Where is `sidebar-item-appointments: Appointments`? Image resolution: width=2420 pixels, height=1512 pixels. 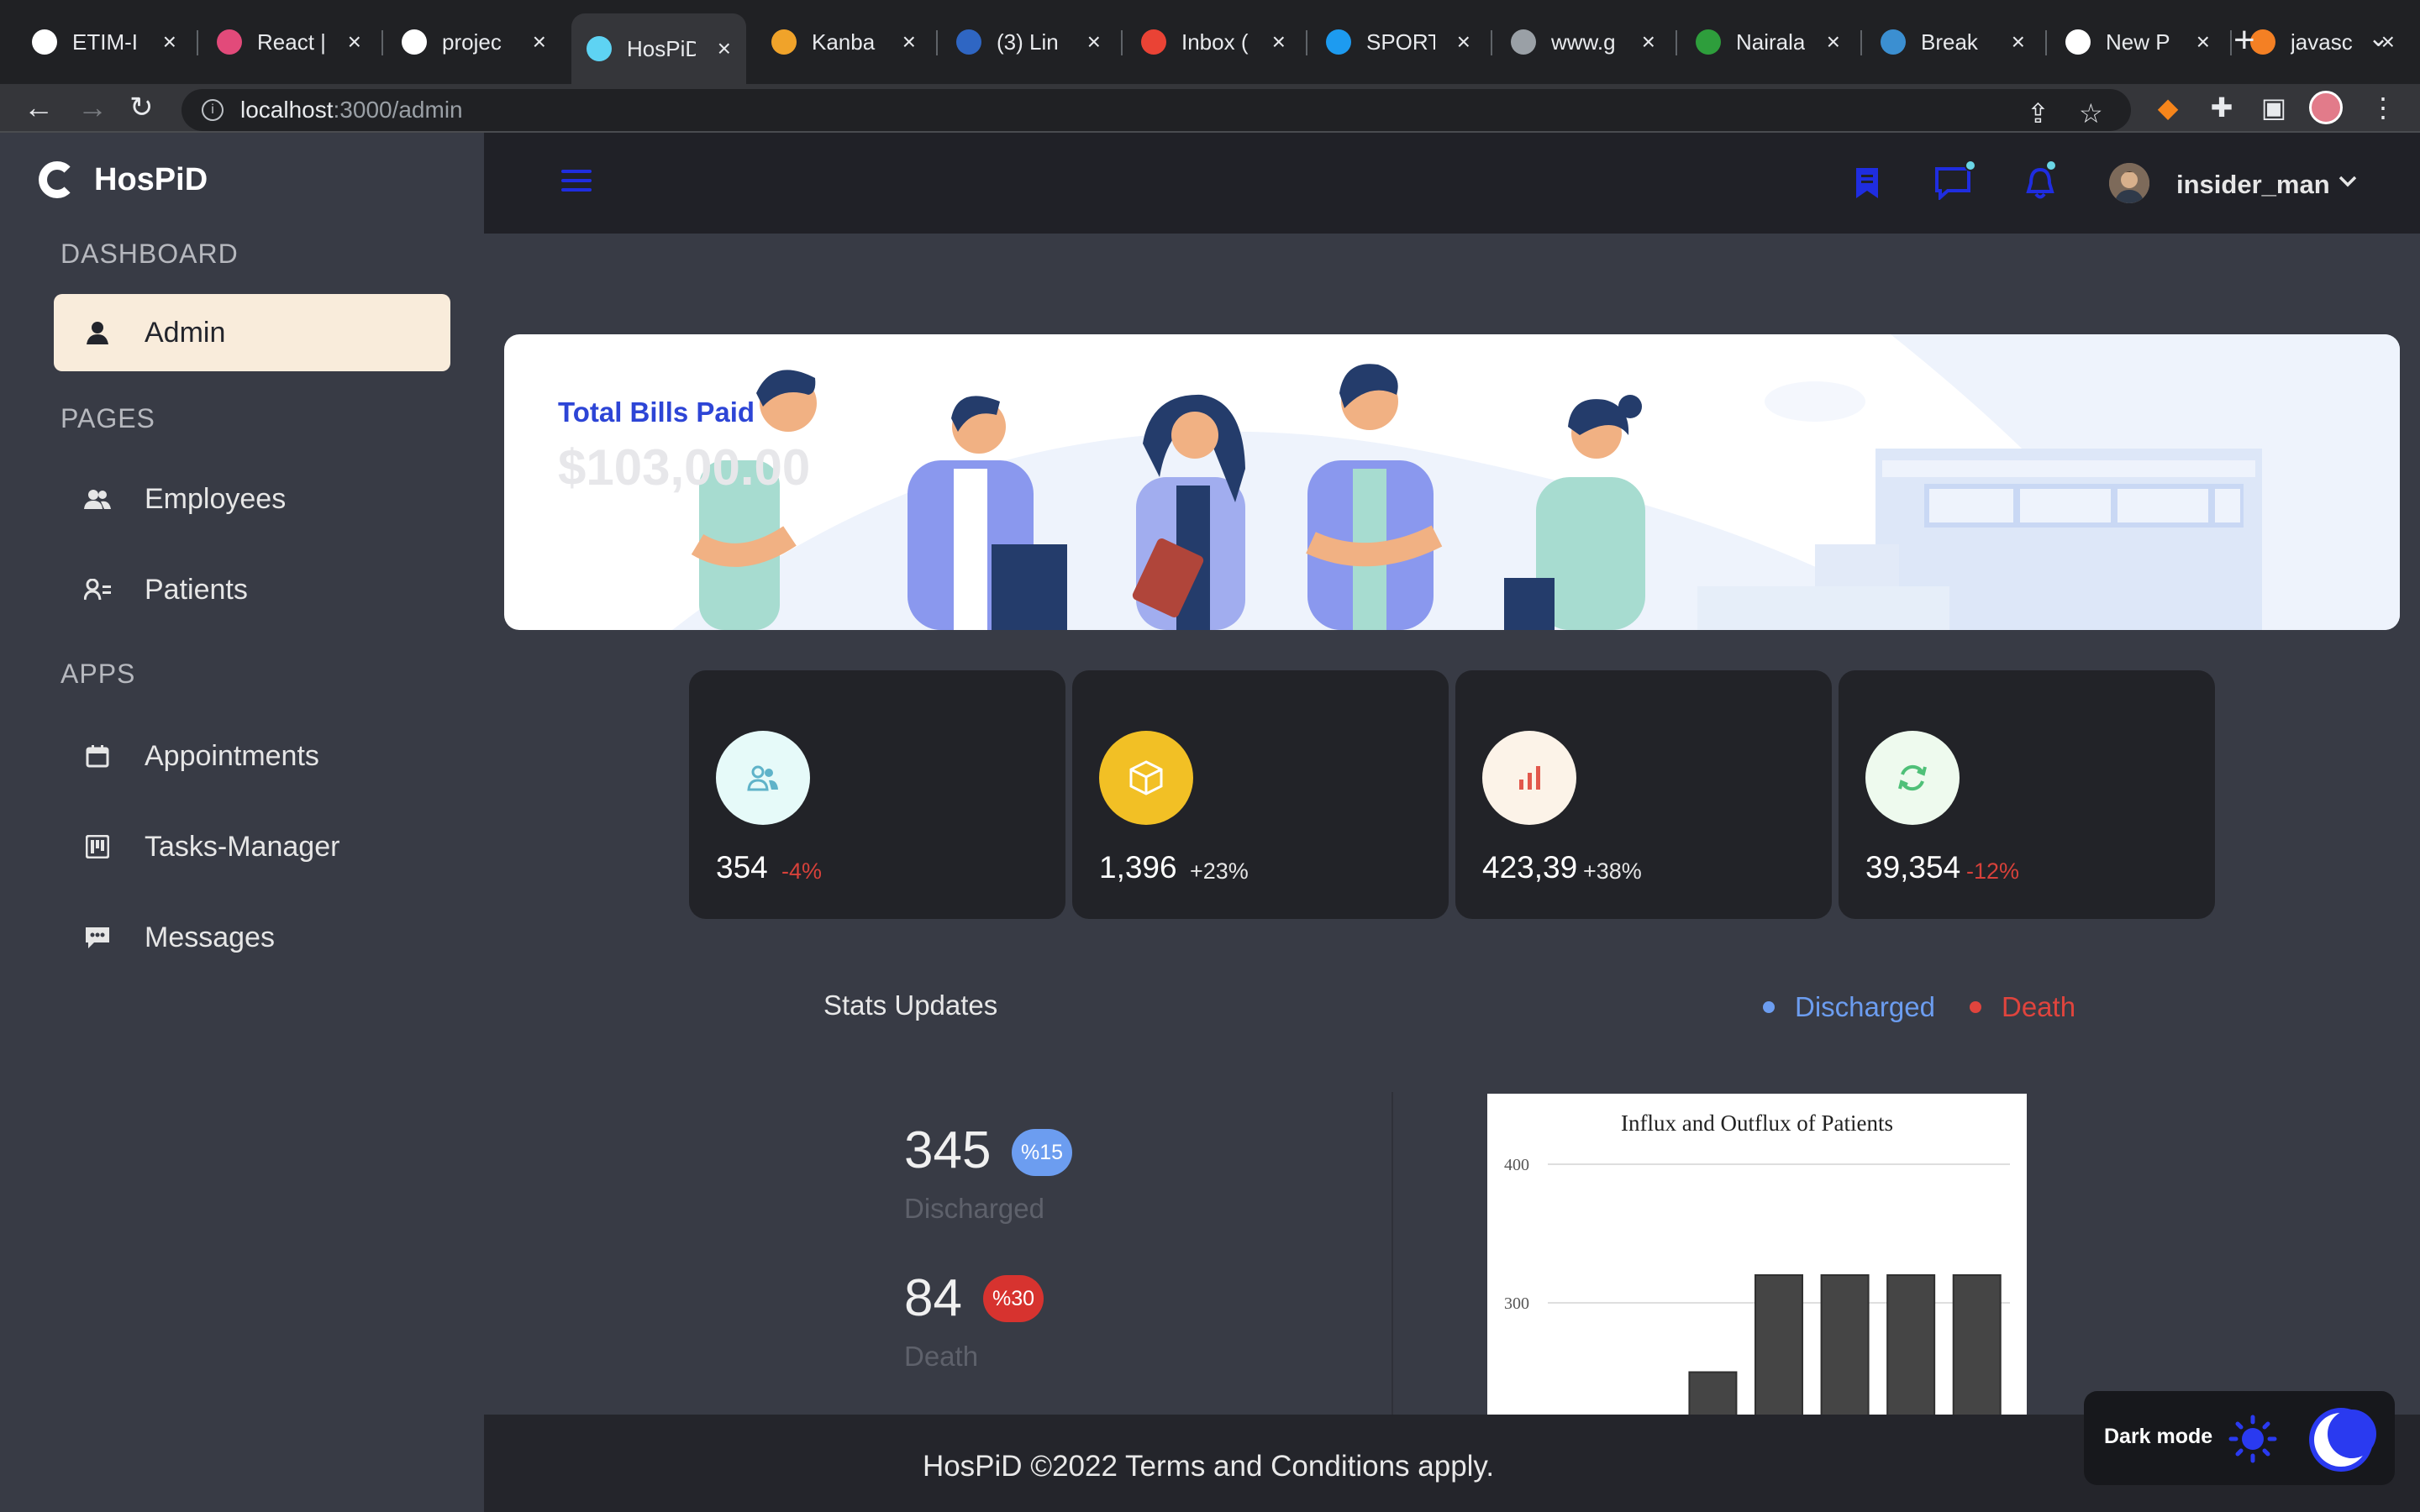
sidebar-item-appointments: Appointments is located at coordinates (252, 756).